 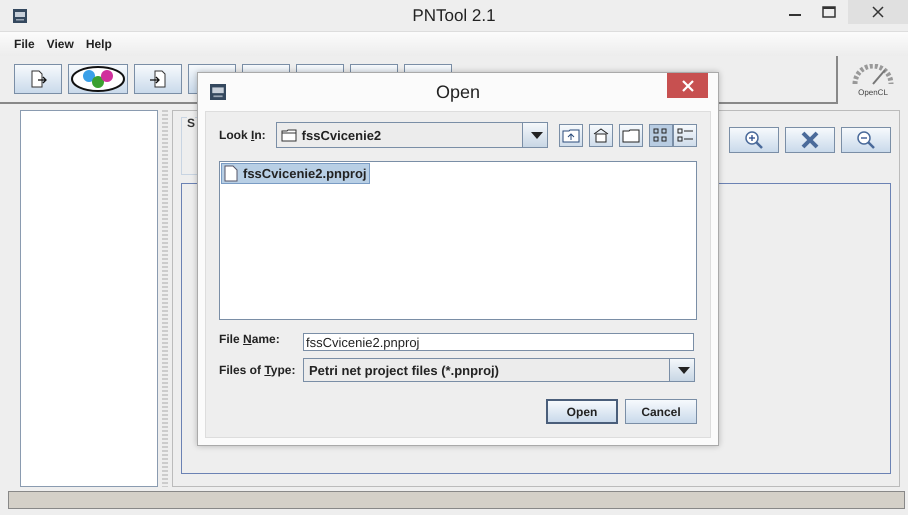 I want to click on file-type-dropdown: Petri net project files (*.pnproj), so click(x=499, y=370).